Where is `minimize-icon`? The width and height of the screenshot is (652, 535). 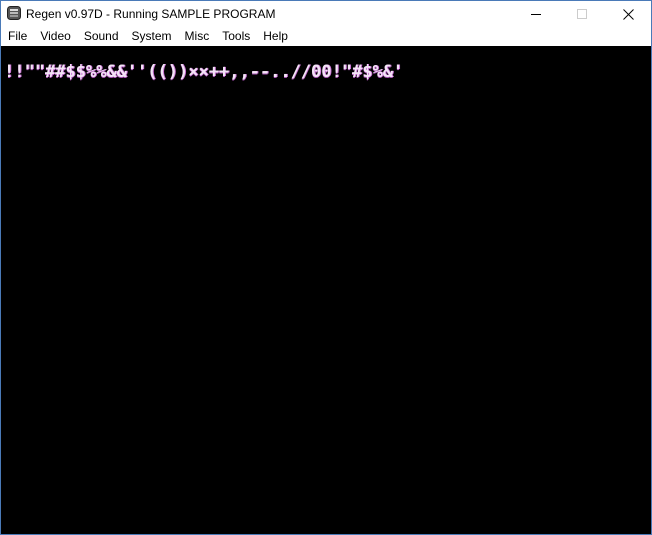 minimize-icon is located at coordinates (536, 14).